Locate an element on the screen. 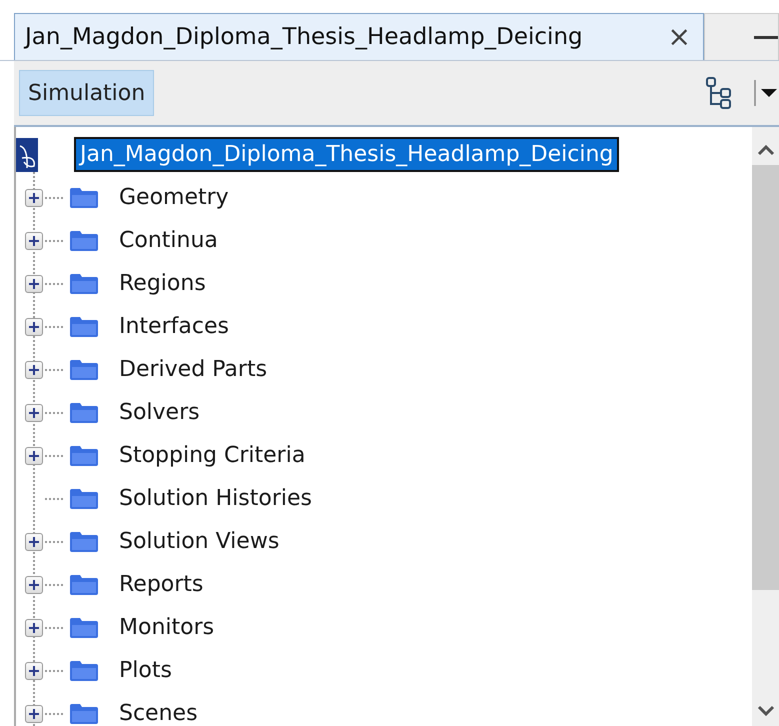  tree-item-label: Derived Parts is located at coordinates (193, 369).